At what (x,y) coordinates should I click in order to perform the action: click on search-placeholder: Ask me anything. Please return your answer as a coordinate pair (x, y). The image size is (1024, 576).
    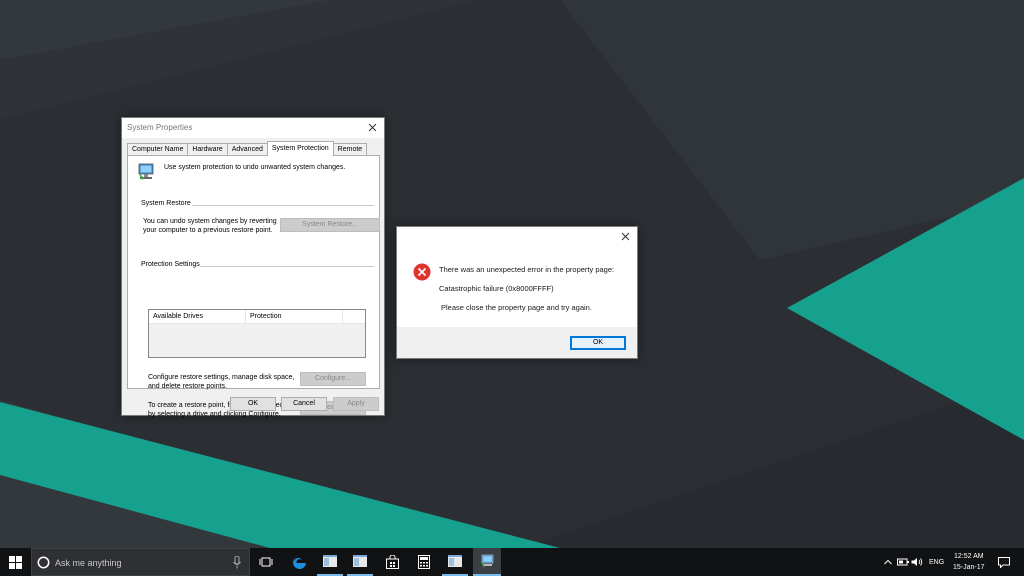
    Looking at the image, I should click on (88, 563).